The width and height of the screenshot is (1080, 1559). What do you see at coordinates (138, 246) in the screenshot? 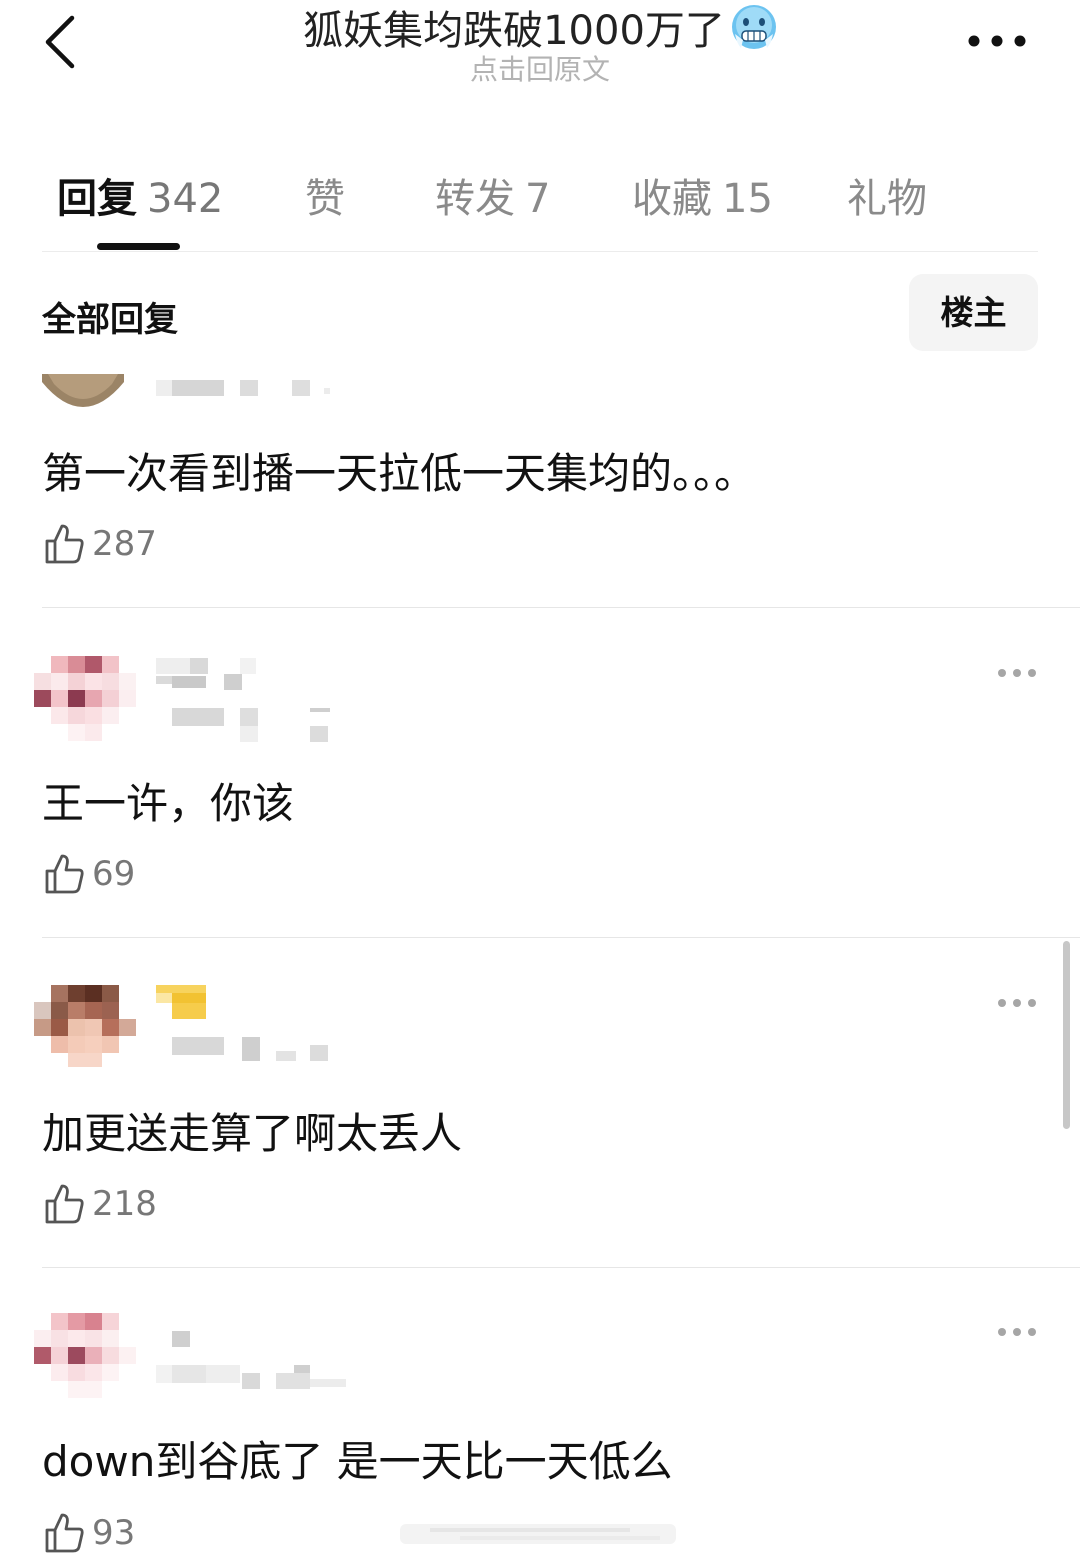
I see `active-tab-indicator` at bounding box center [138, 246].